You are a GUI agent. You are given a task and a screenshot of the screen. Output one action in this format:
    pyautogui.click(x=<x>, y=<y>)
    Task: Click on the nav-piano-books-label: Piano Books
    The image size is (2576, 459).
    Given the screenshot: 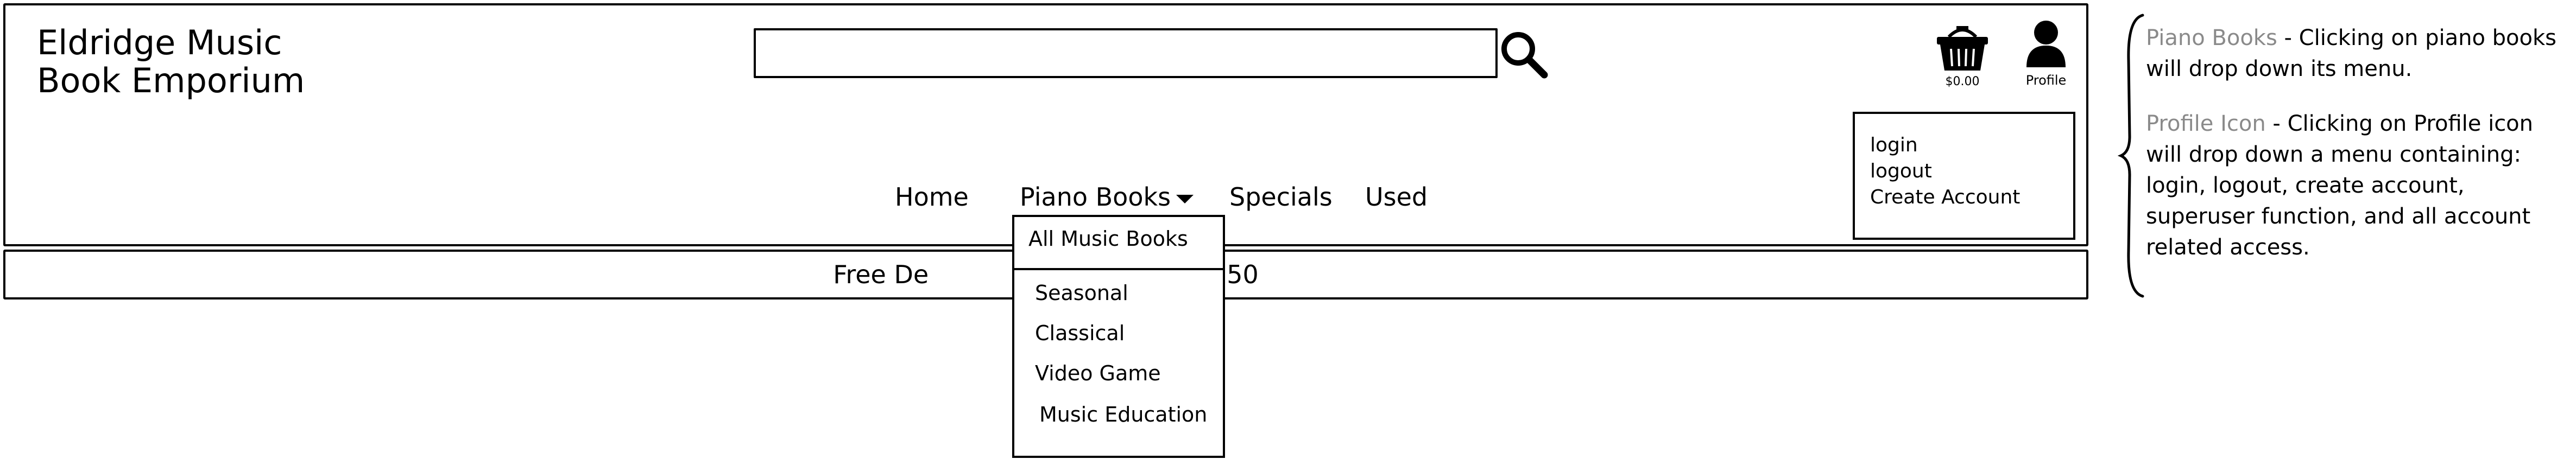 What is the action you would take?
    pyautogui.click(x=1096, y=197)
    